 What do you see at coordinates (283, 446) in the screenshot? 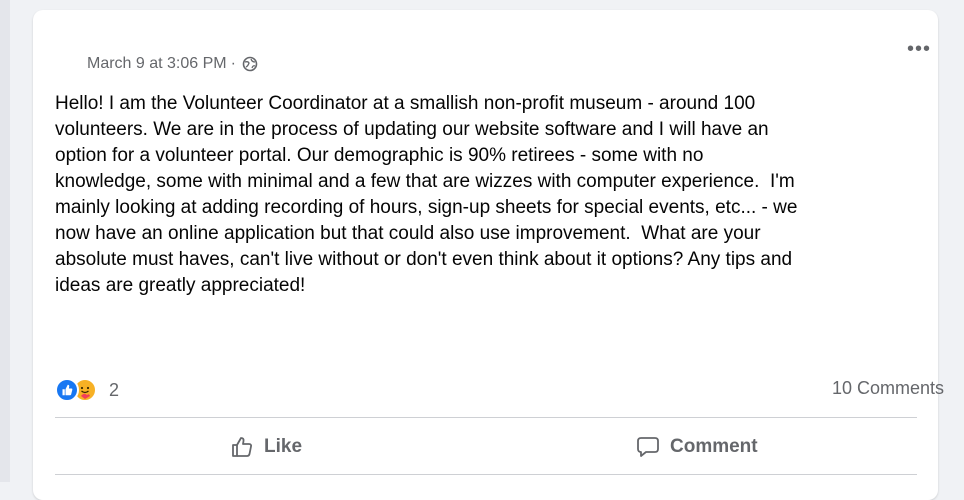
I see `like-button-label: Like` at bounding box center [283, 446].